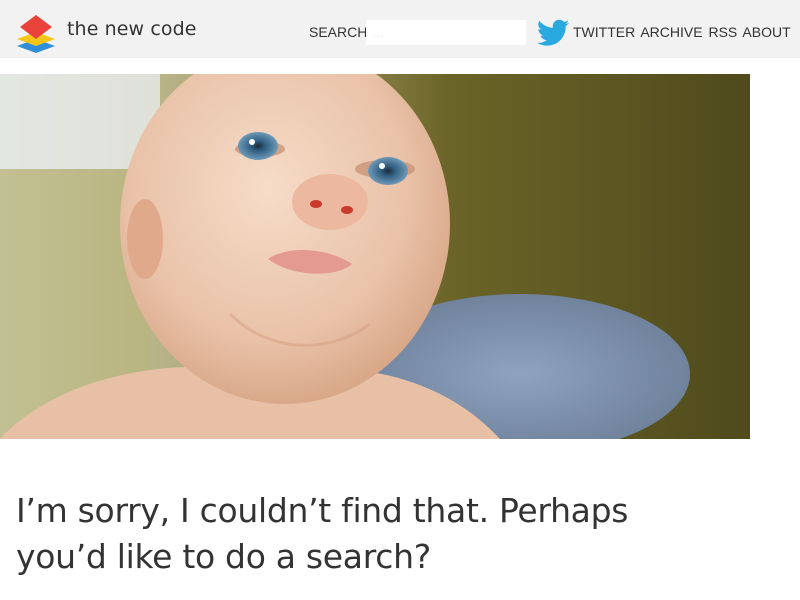 This screenshot has height=600, width=800. I want to click on nav-about-link: ABOUT, so click(766, 32).